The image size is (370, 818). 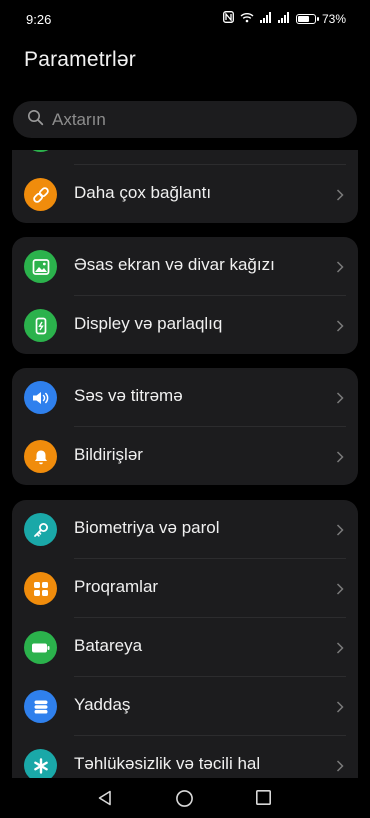 What do you see at coordinates (185, 20) in the screenshot?
I see `status-bar: 9:26 73%` at bounding box center [185, 20].